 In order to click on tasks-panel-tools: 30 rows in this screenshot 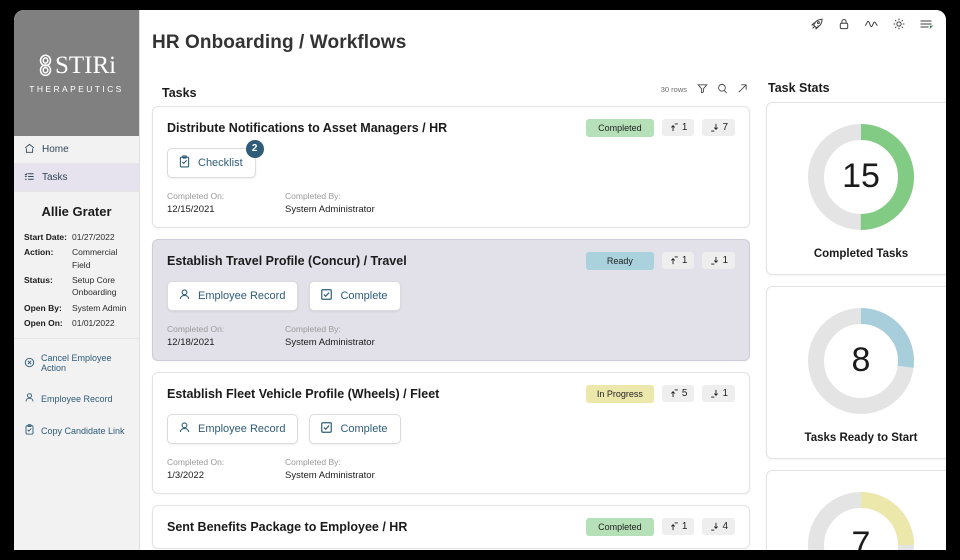, I will do `click(704, 90)`.